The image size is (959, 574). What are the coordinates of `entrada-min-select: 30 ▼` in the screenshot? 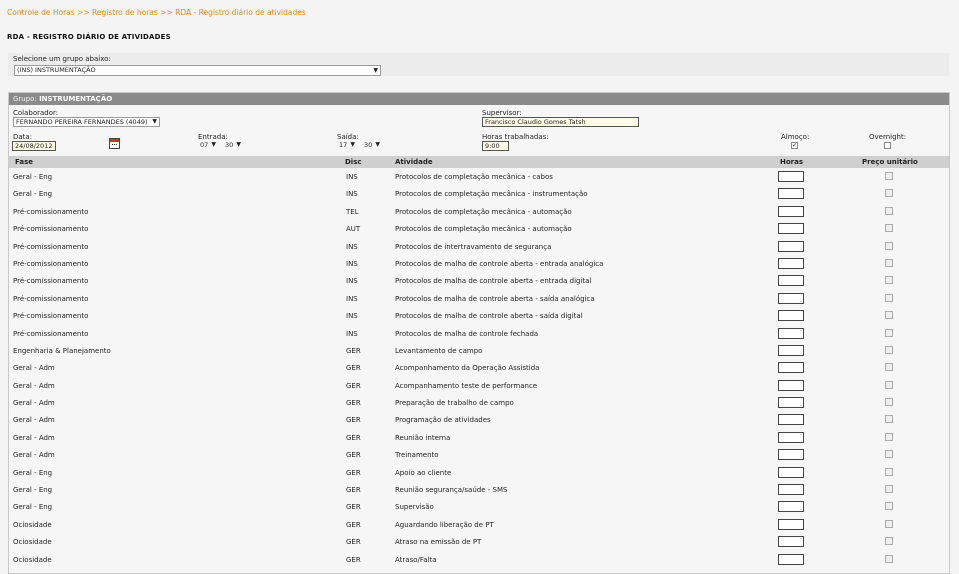 It's located at (233, 145).